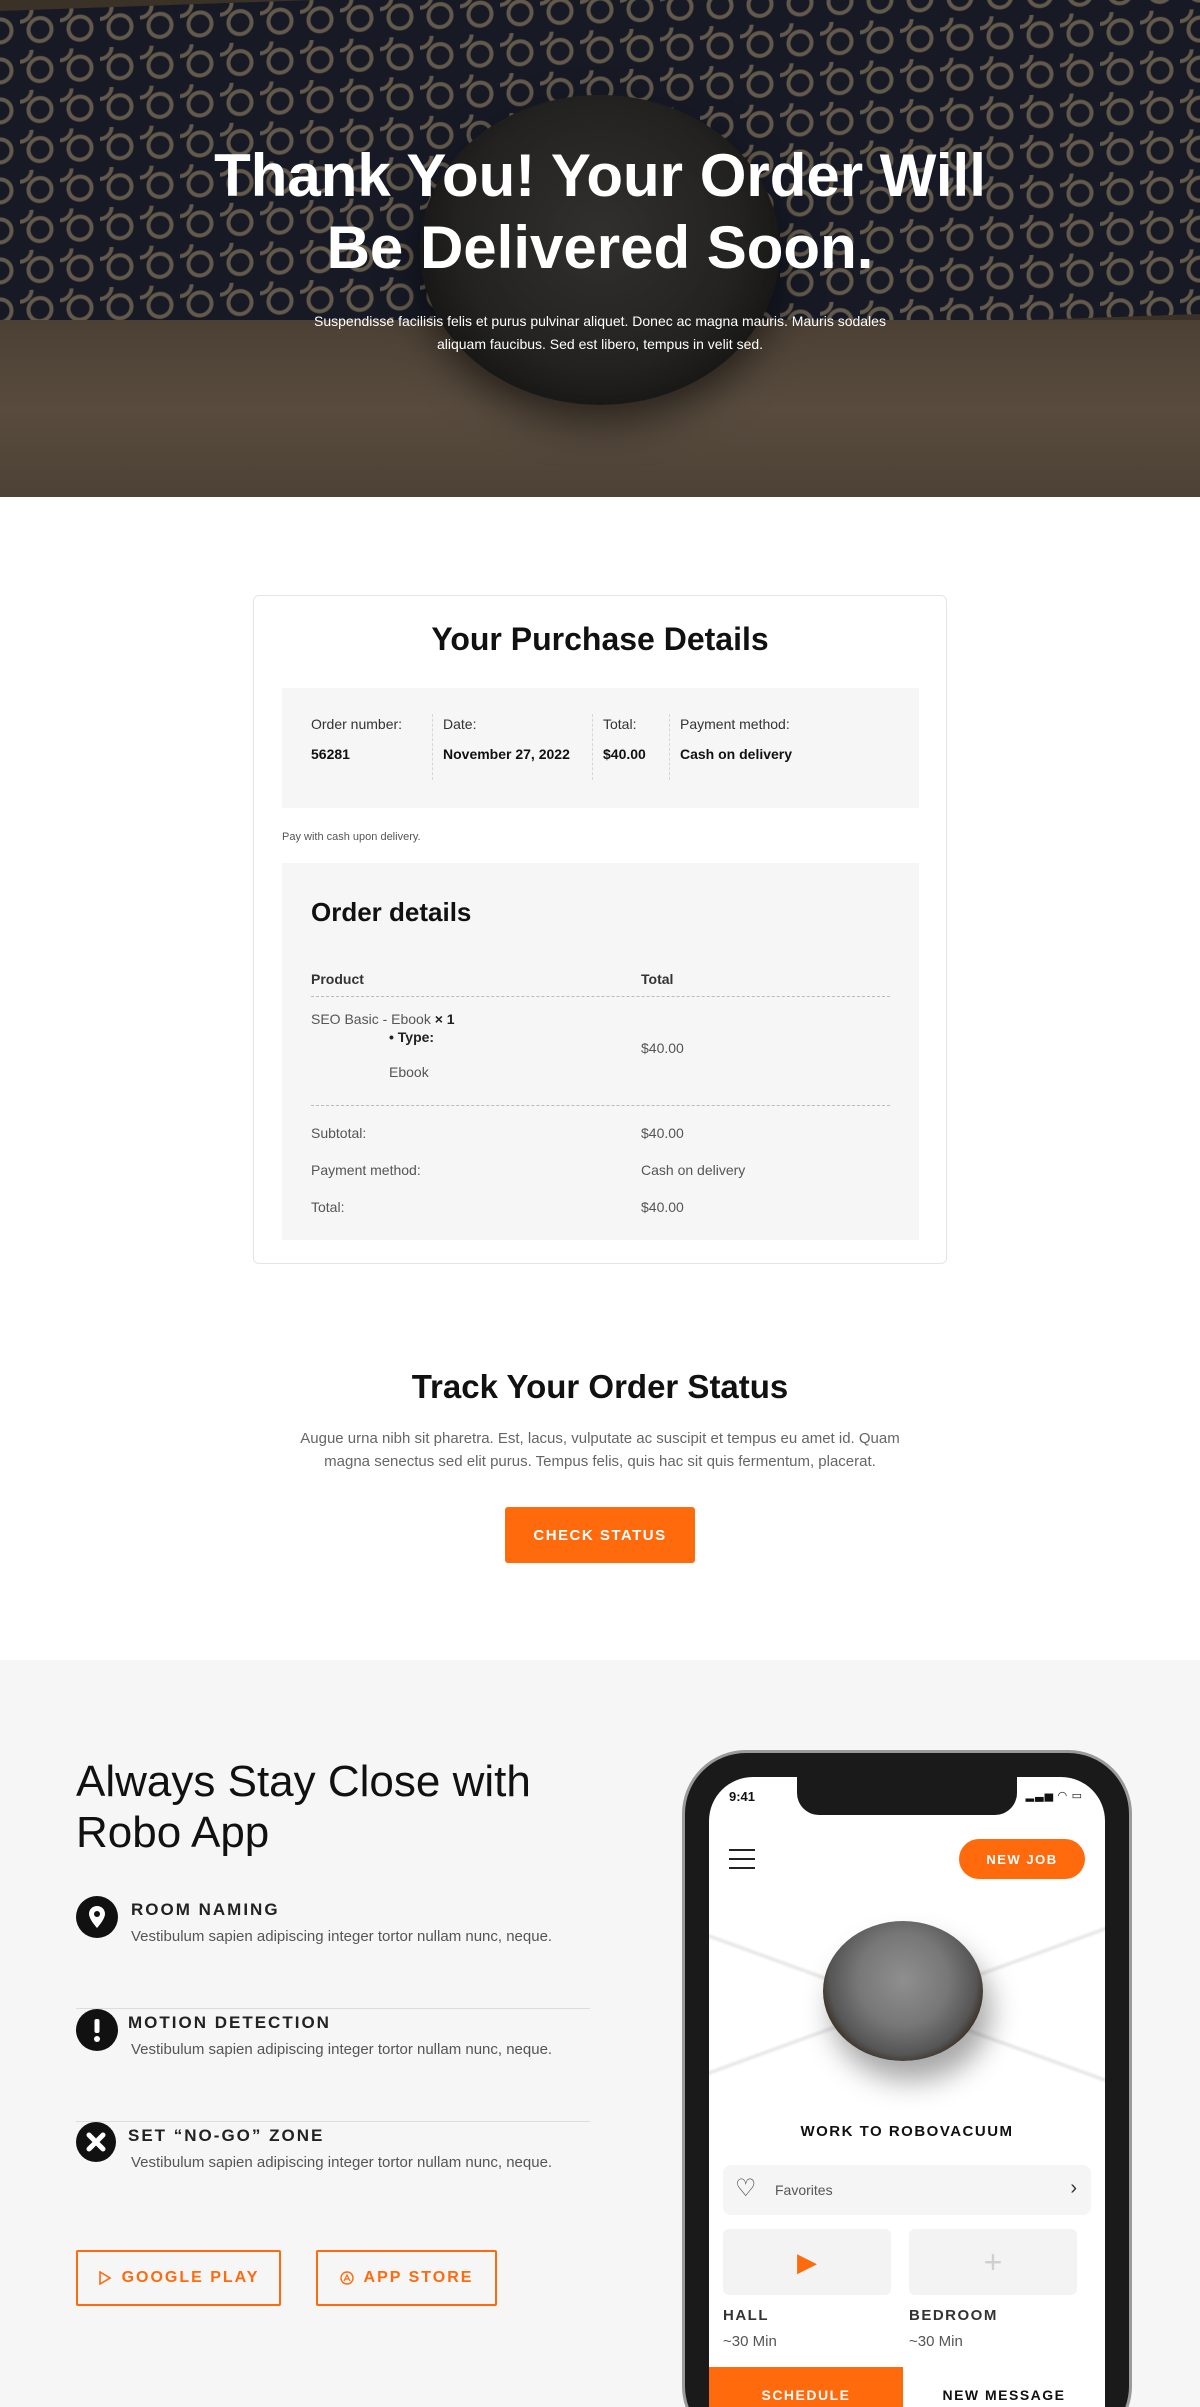  I want to click on new-job-button: NEW JOB, so click(1022, 1859).